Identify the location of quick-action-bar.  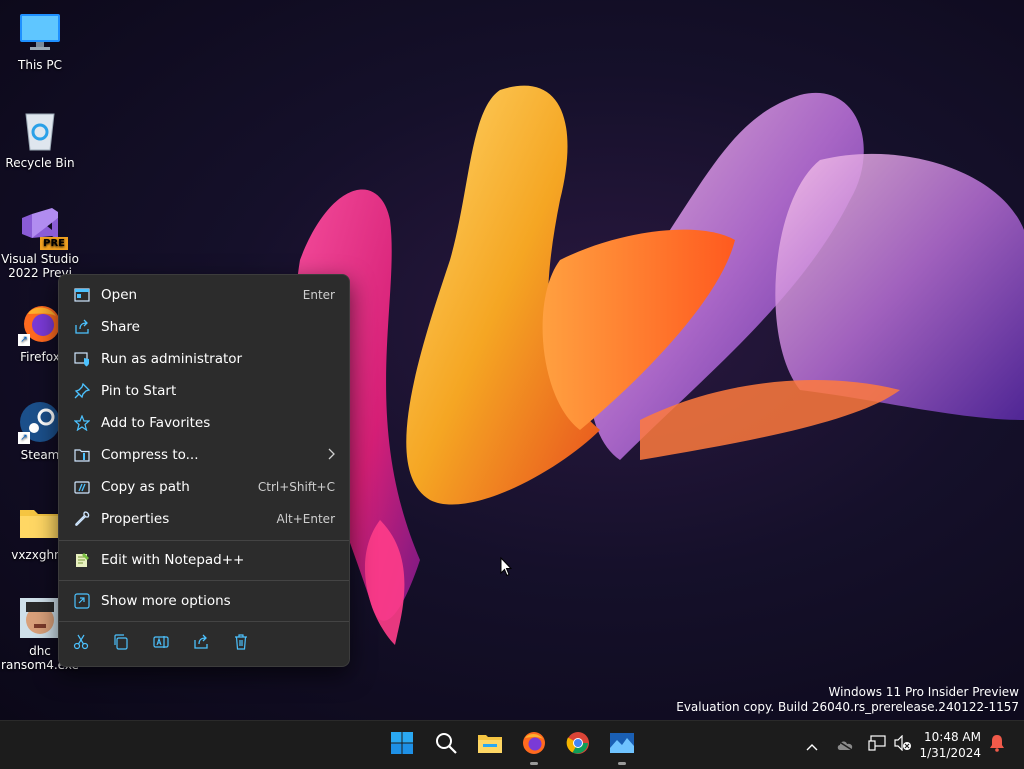
(204, 644).